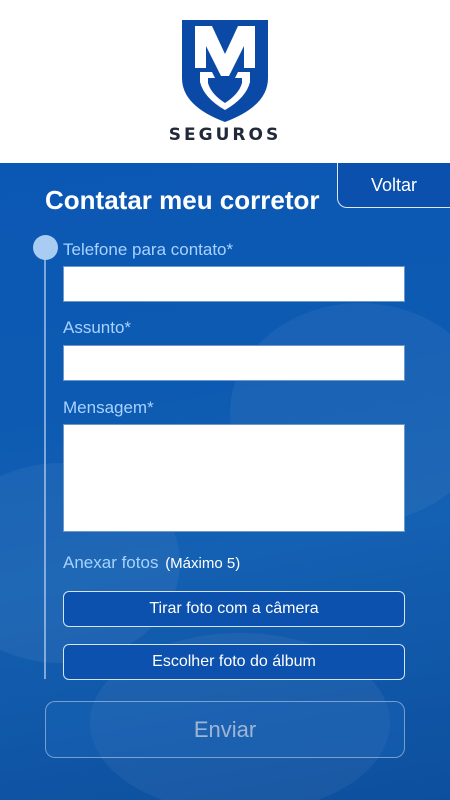  What do you see at coordinates (45, 247) in the screenshot?
I see `timeline-step-dot` at bounding box center [45, 247].